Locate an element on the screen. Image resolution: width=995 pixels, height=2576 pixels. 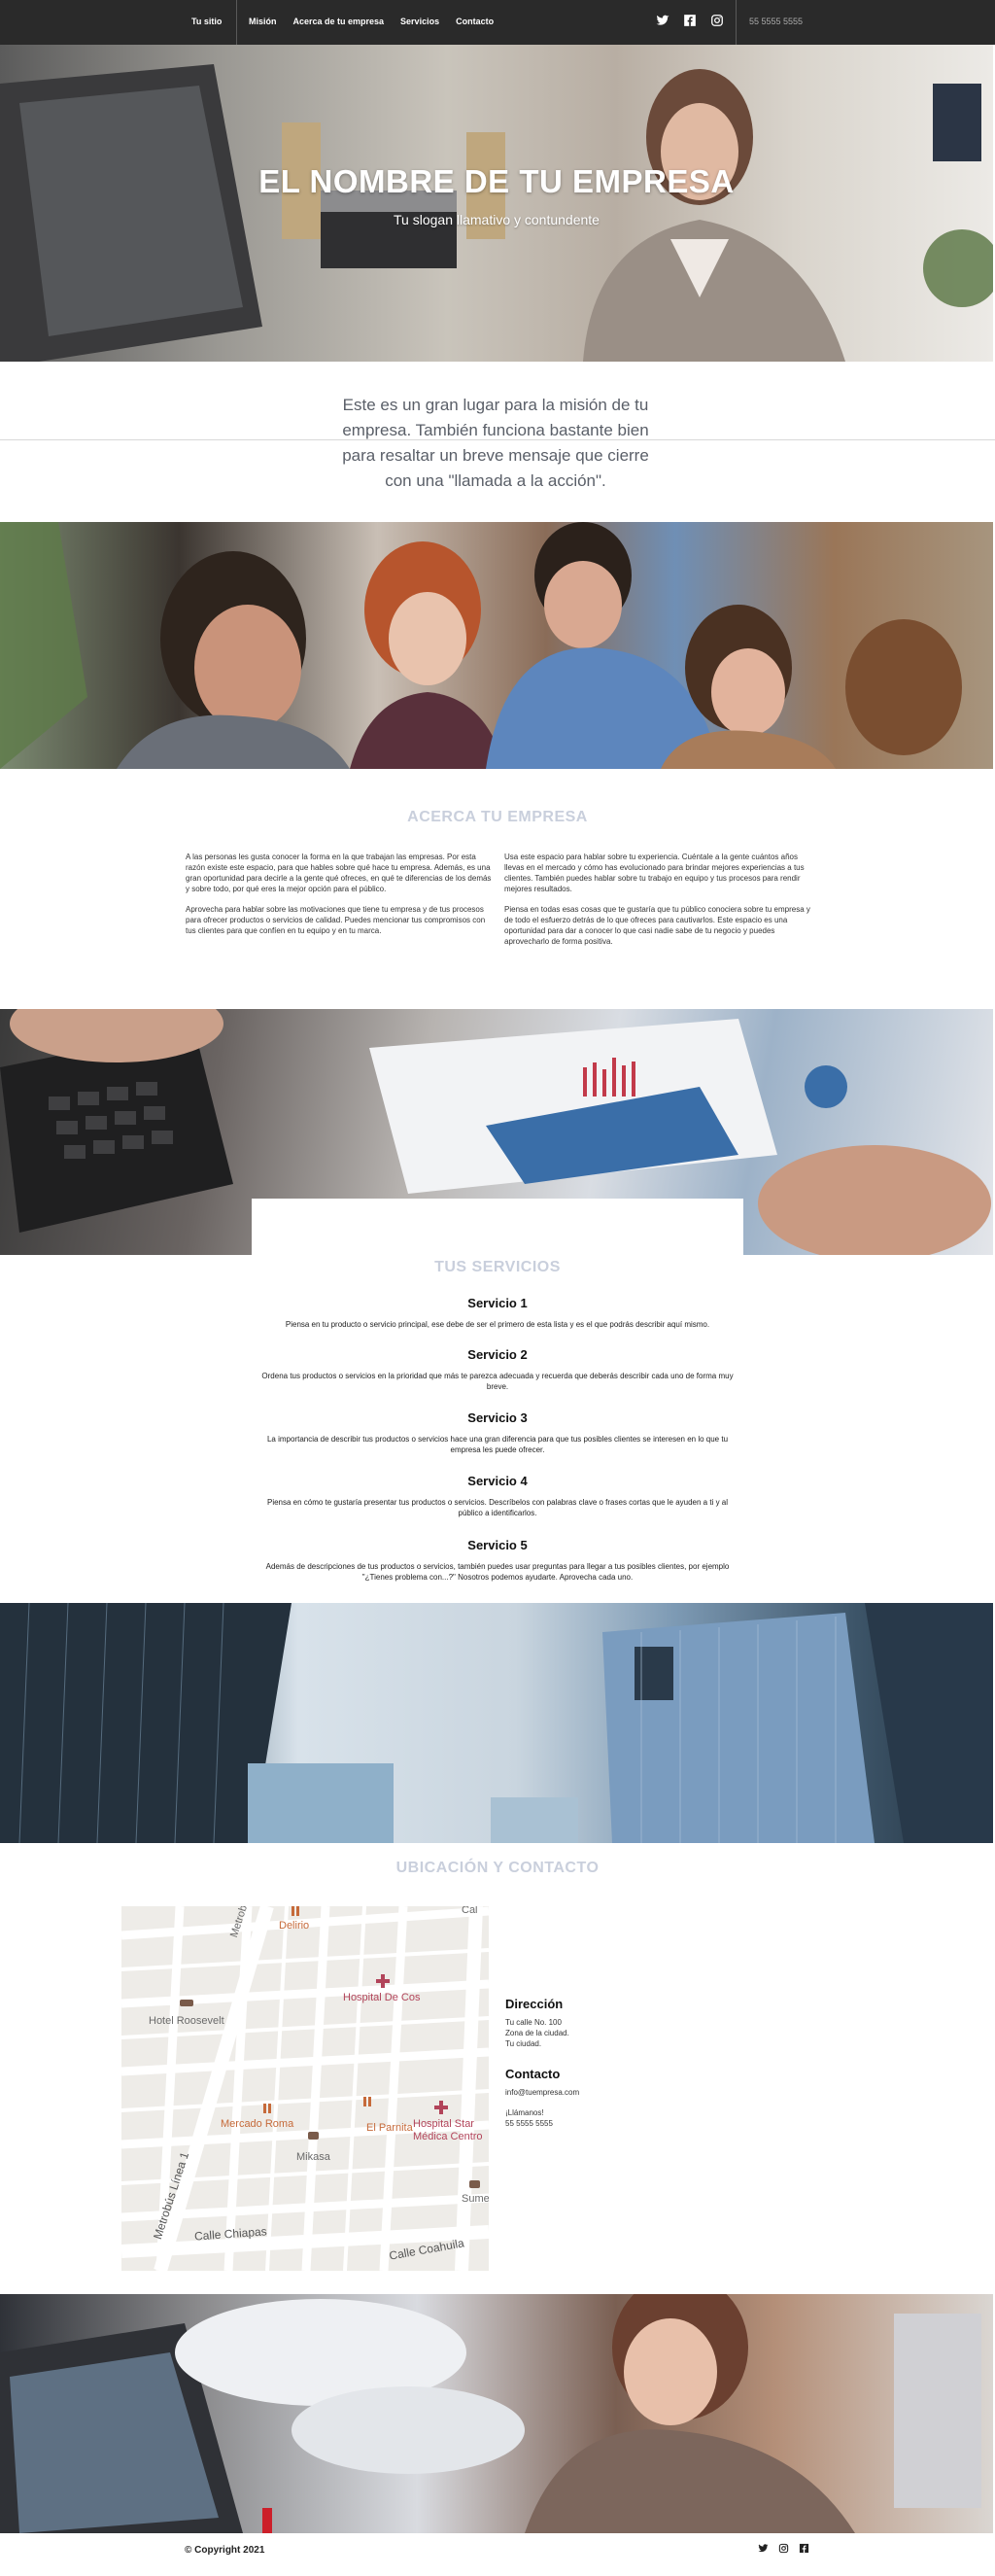
nav-item-contacto: Contacto is located at coordinates (475, 21).